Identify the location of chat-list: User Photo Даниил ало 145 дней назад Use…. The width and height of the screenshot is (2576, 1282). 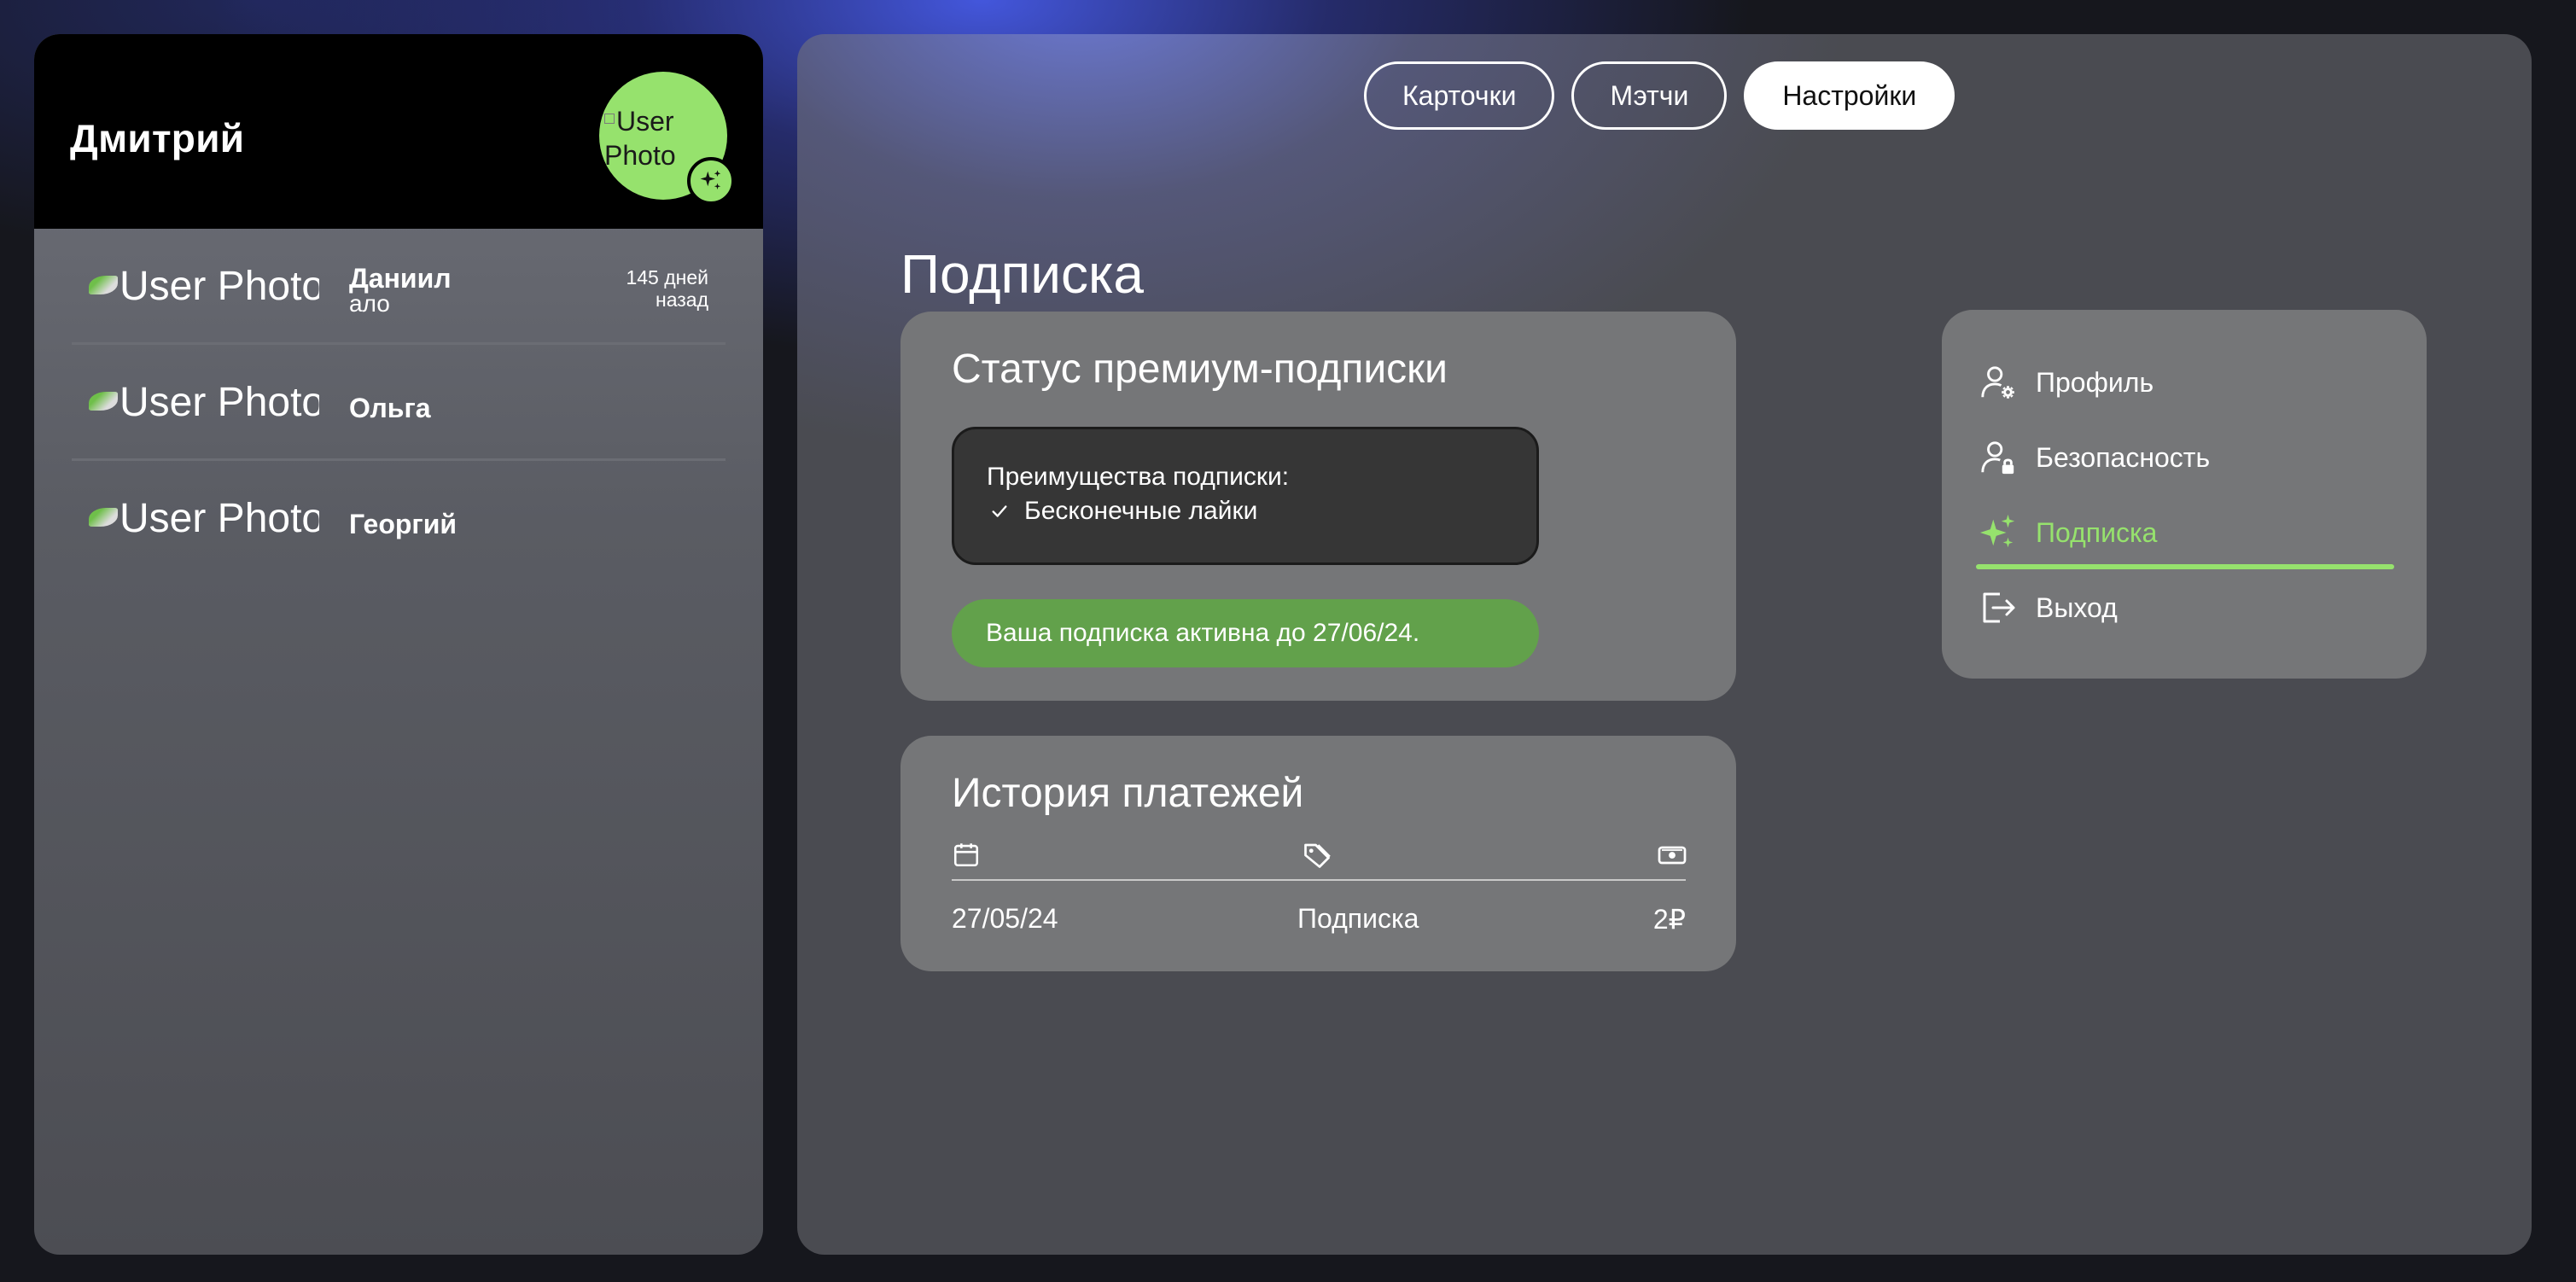
(398, 403).